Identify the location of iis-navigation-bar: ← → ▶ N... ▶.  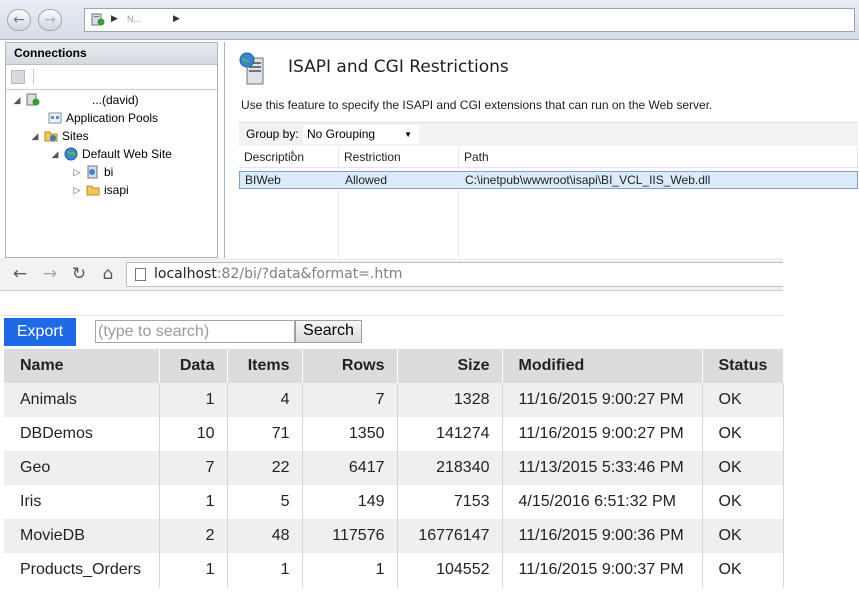
(429, 20).